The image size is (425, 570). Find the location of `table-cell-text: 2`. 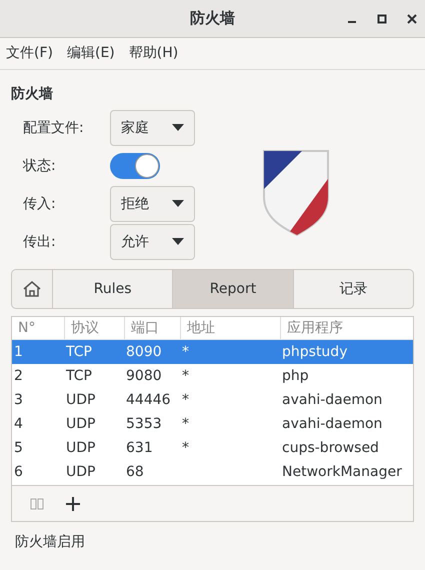

table-cell-text: 2 is located at coordinates (18, 376).